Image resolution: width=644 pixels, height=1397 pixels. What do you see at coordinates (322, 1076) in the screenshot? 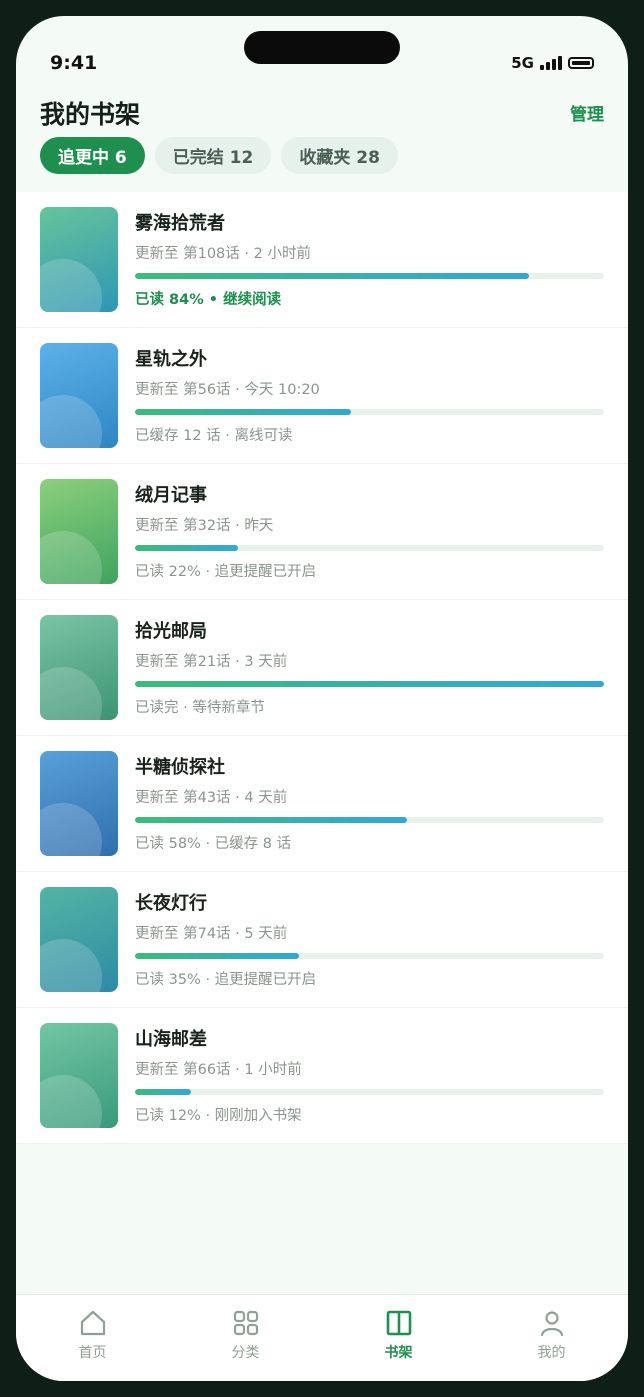
I see `book-item: 山海邮差 更新至 第66话 · 1 小时前 已读 12% · 刚刚加入书架` at bounding box center [322, 1076].